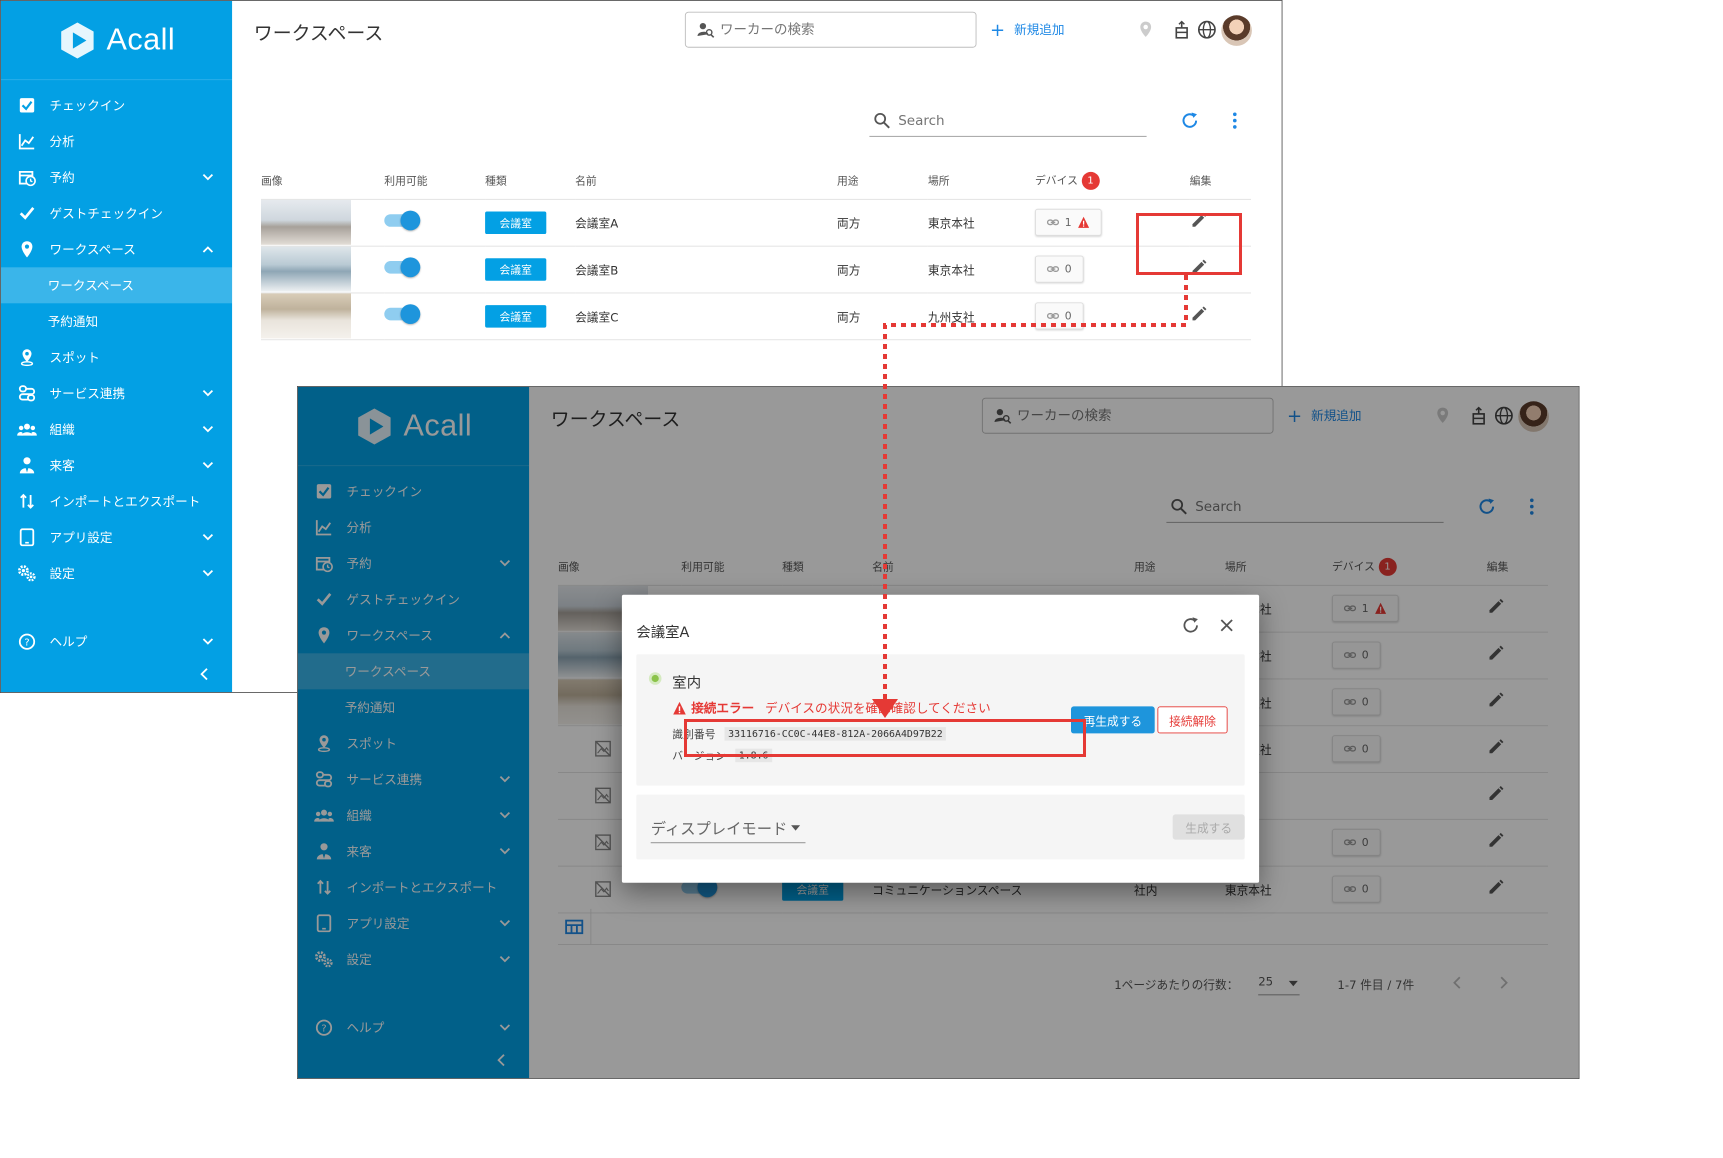 The image size is (1723, 1158). Describe the element at coordinates (1015, 120) in the screenshot. I see `table-search-input` at that location.